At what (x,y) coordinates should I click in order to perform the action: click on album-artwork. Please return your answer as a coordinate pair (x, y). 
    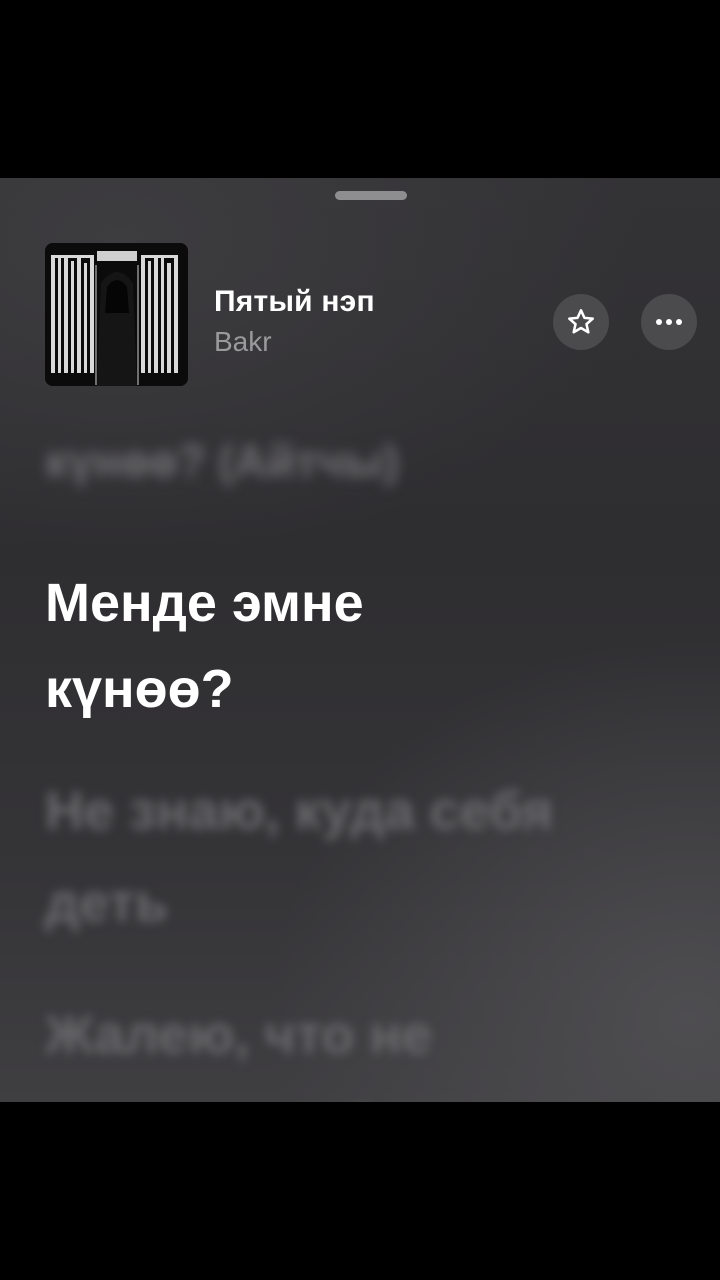
    Looking at the image, I should click on (116, 314).